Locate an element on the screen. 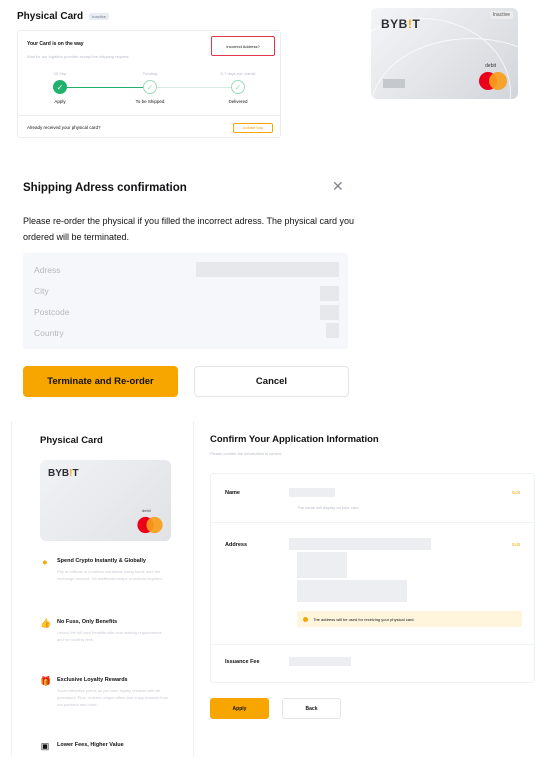 The image size is (535, 757). terminate-and-reorder-button: Terminate and Re-order is located at coordinates (100, 381).